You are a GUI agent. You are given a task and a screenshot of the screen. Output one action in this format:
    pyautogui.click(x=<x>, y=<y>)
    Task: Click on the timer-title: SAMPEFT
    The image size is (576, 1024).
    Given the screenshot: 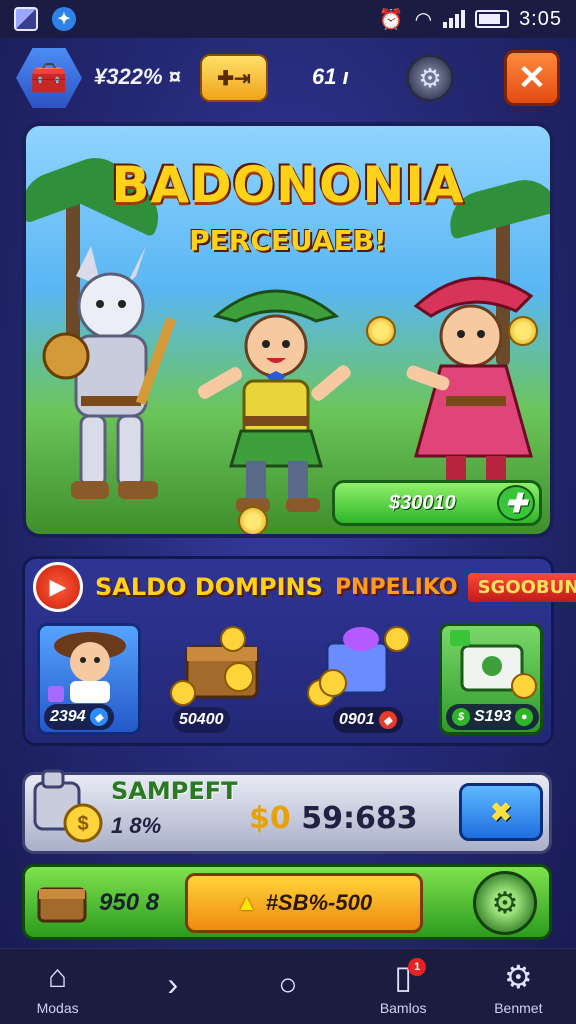 What is the action you would take?
    pyautogui.click(x=174, y=791)
    